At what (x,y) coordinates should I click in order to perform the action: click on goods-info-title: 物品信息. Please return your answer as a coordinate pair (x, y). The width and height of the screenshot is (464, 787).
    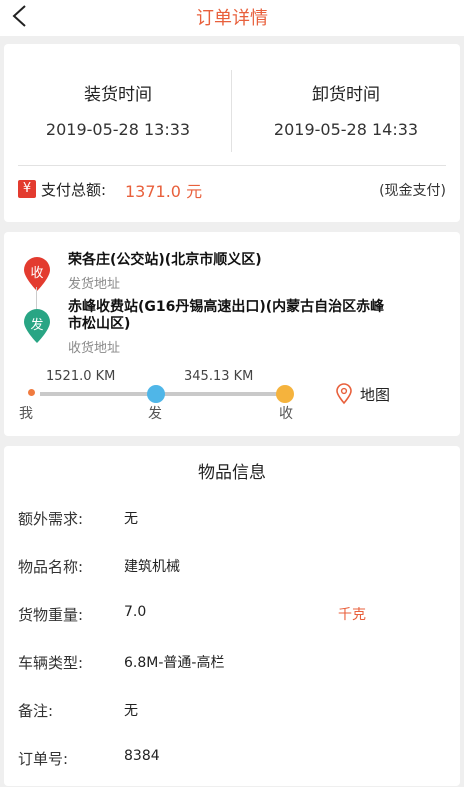
    Looking at the image, I should click on (232, 473).